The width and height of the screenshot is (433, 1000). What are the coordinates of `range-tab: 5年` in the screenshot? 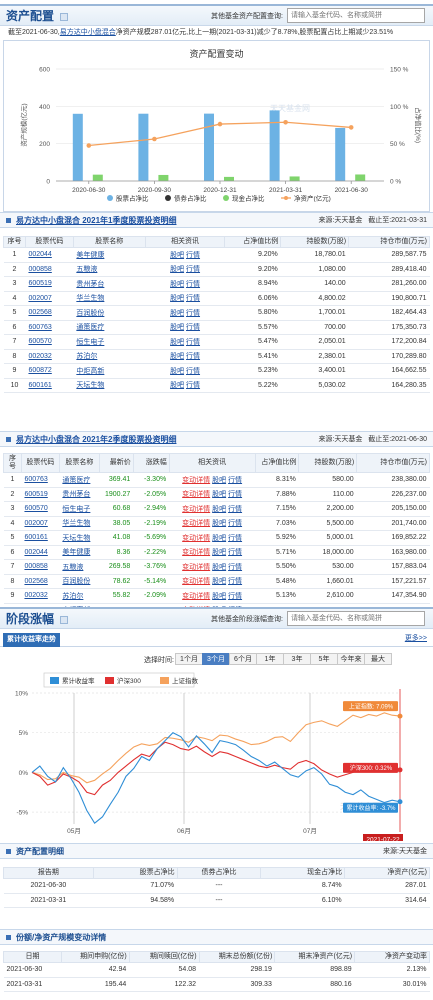 It's located at (324, 659).